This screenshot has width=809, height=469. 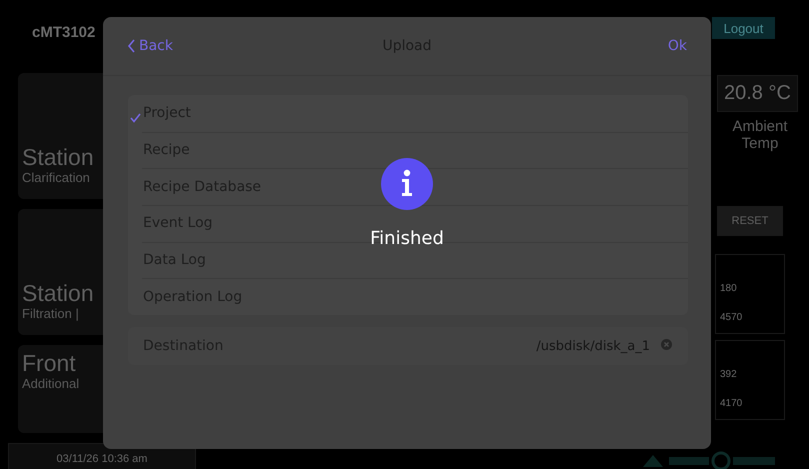 I want to click on value-reading: 392, so click(x=729, y=374).